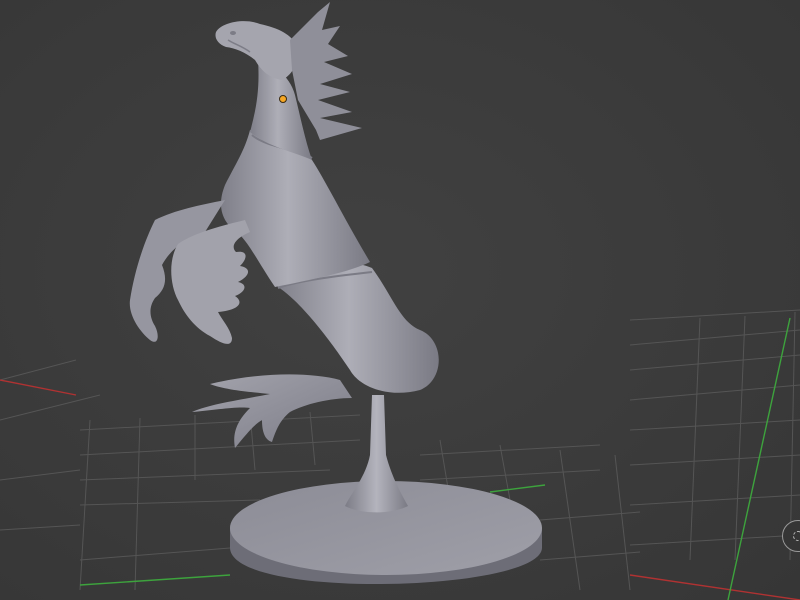 Image resolution: width=800 pixels, height=600 pixels. What do you see at coordinates (38, 387) in the screenshot?
I see `x-axis-line-left` at bounding box center [38, 387].